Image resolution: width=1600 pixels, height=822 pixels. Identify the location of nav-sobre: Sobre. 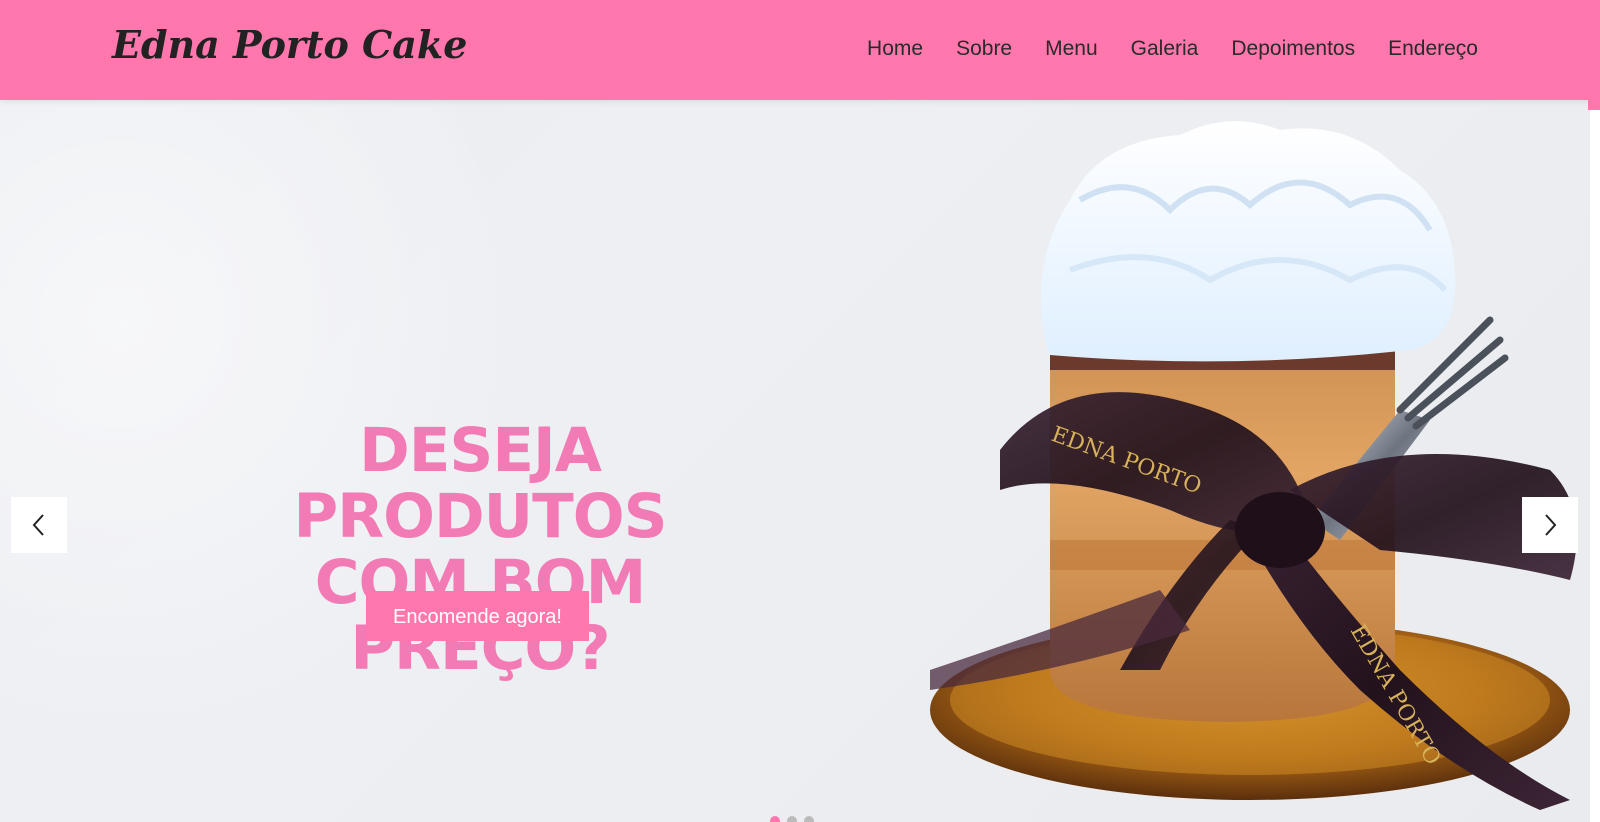
(984, 49).